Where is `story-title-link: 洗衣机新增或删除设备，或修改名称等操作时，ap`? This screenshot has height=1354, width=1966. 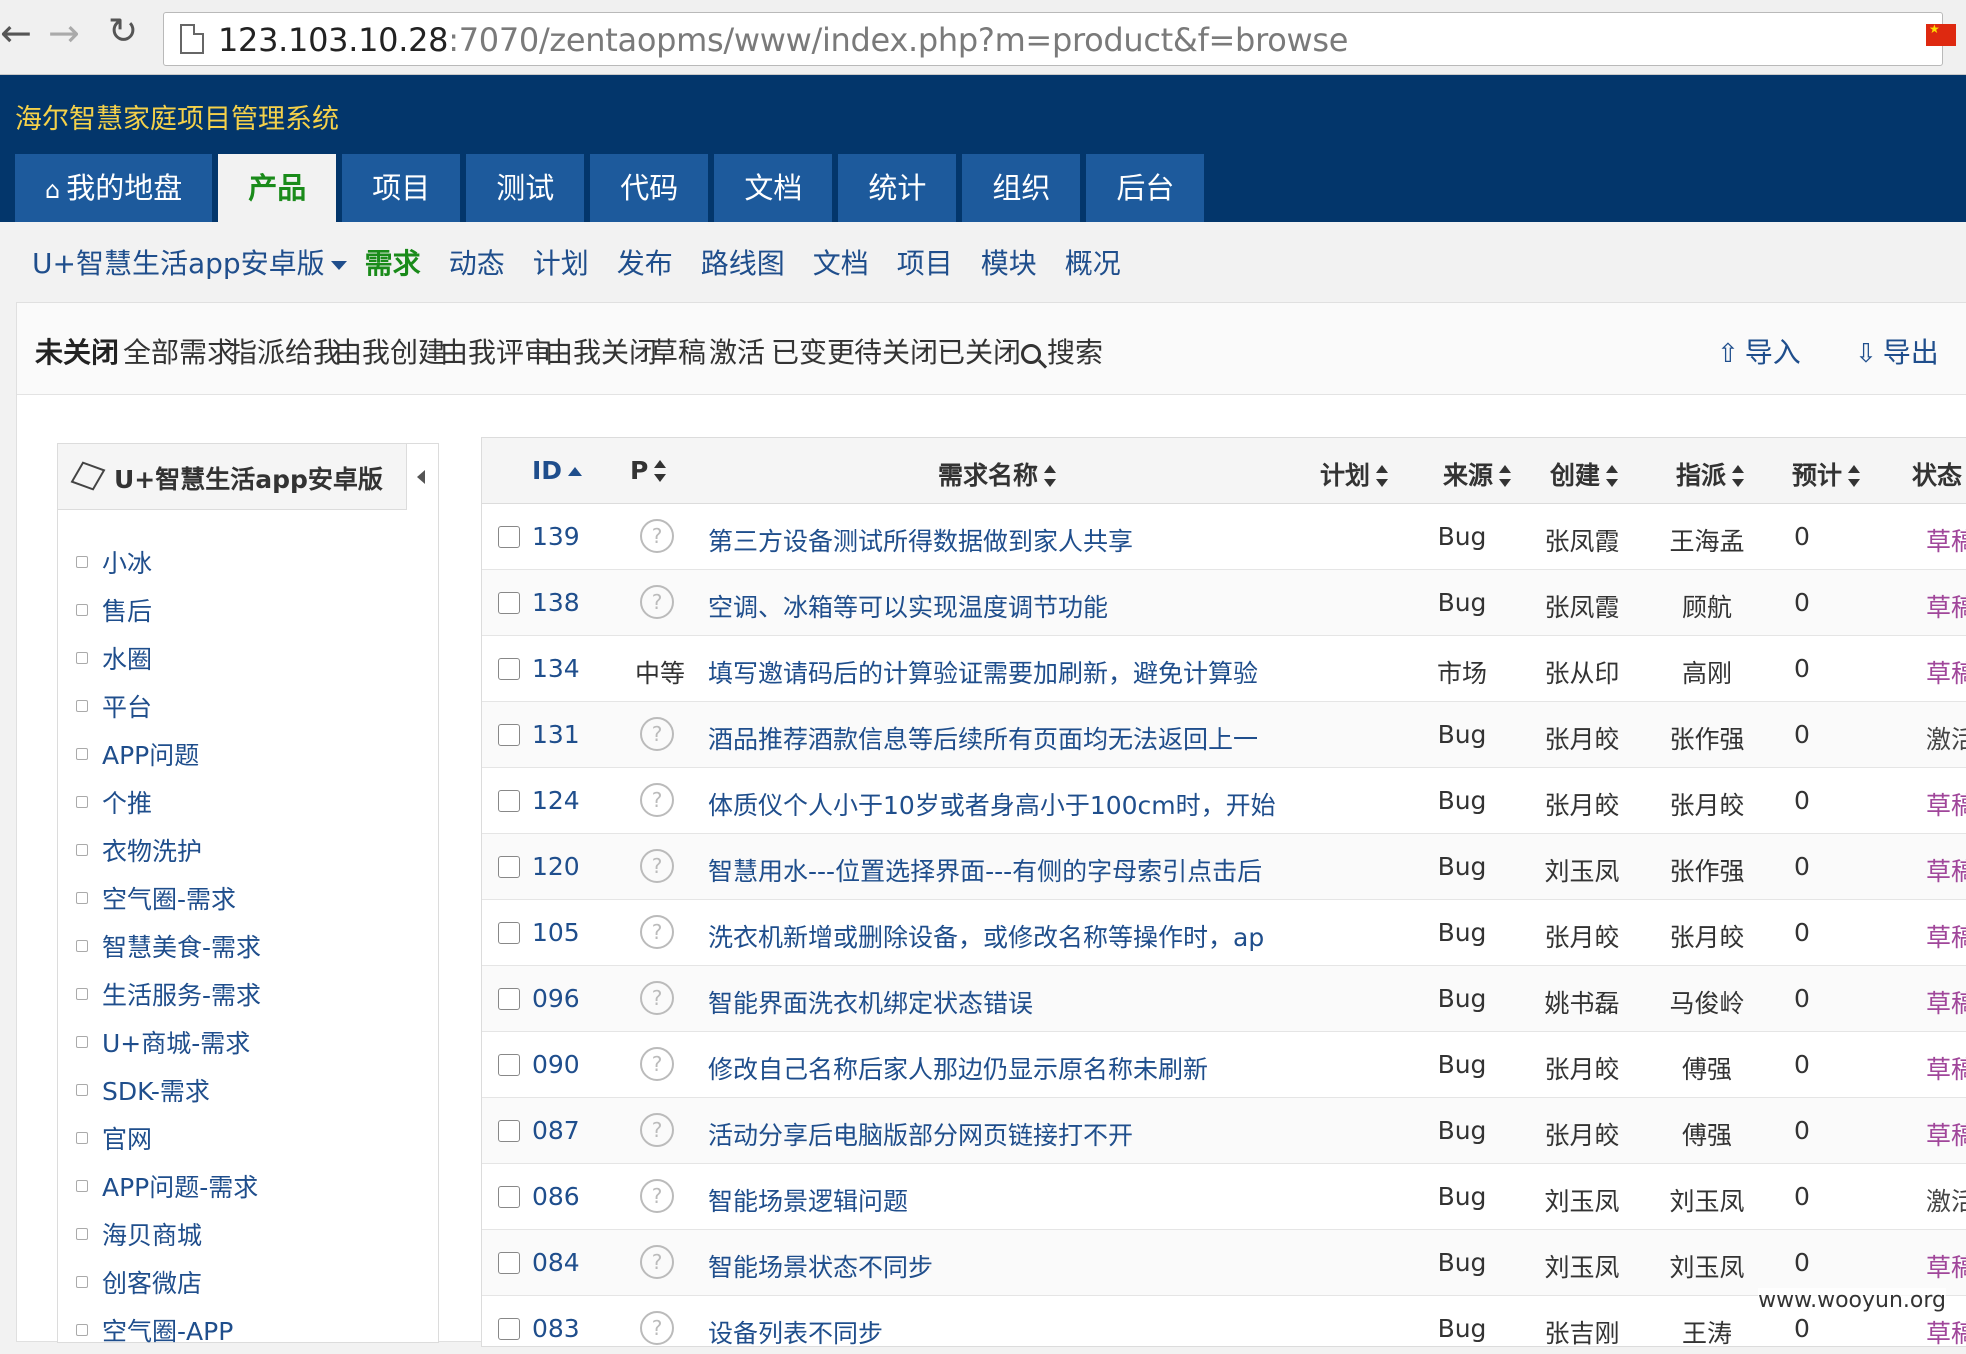 story-title-link: 洗衣机新增或删除设备，或修改名称等操作时，ap is located at coordinates (995, 936).